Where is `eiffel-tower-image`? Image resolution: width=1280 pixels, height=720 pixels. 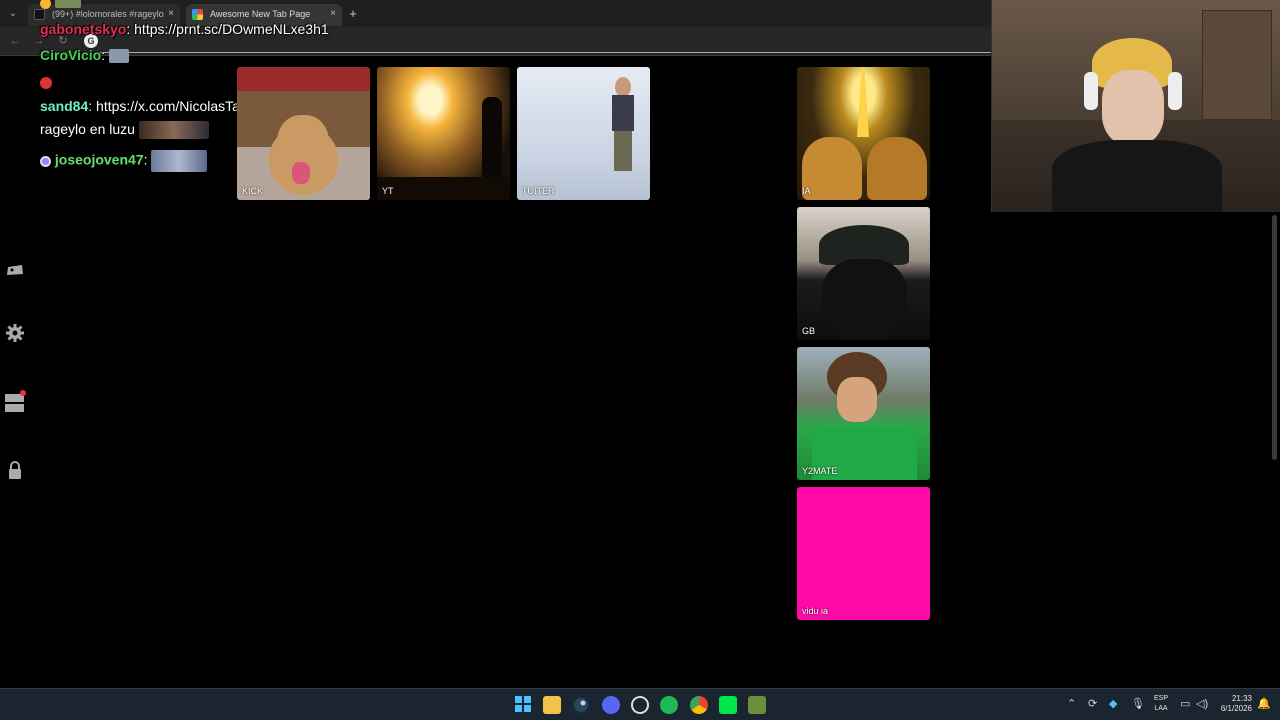 eiffel-tower-image is located at coordinates (863, 102).